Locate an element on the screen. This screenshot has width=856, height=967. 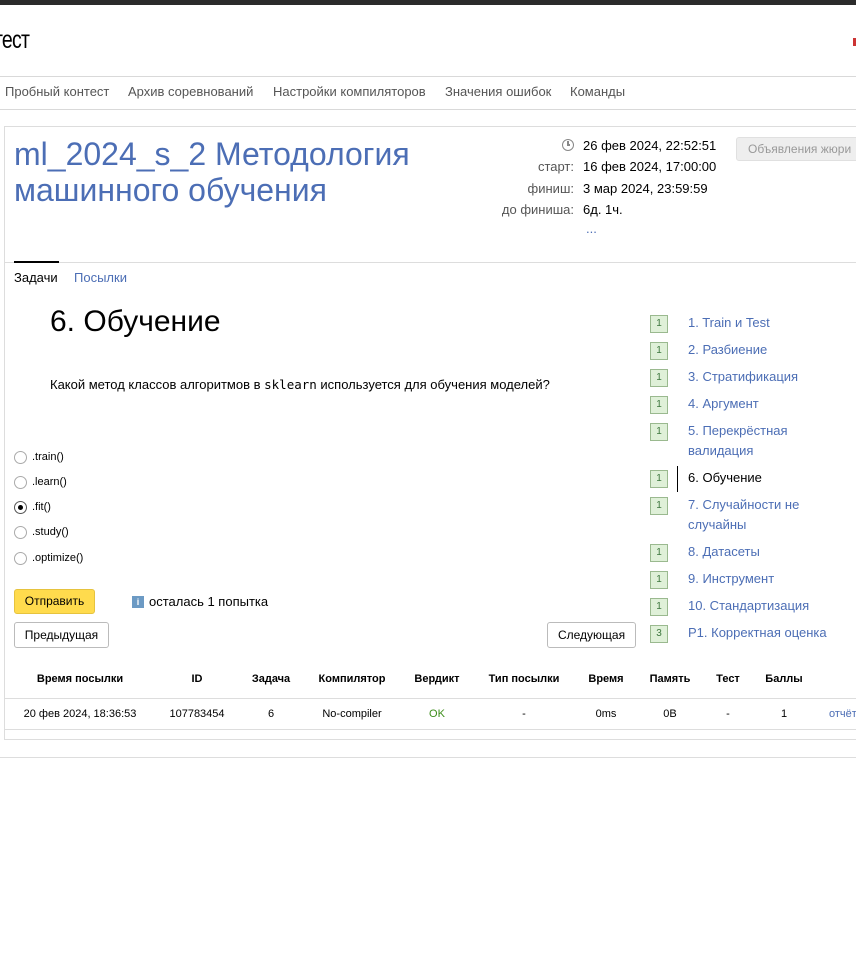
col-header-memory: Память is located at coordinates (670, 679).